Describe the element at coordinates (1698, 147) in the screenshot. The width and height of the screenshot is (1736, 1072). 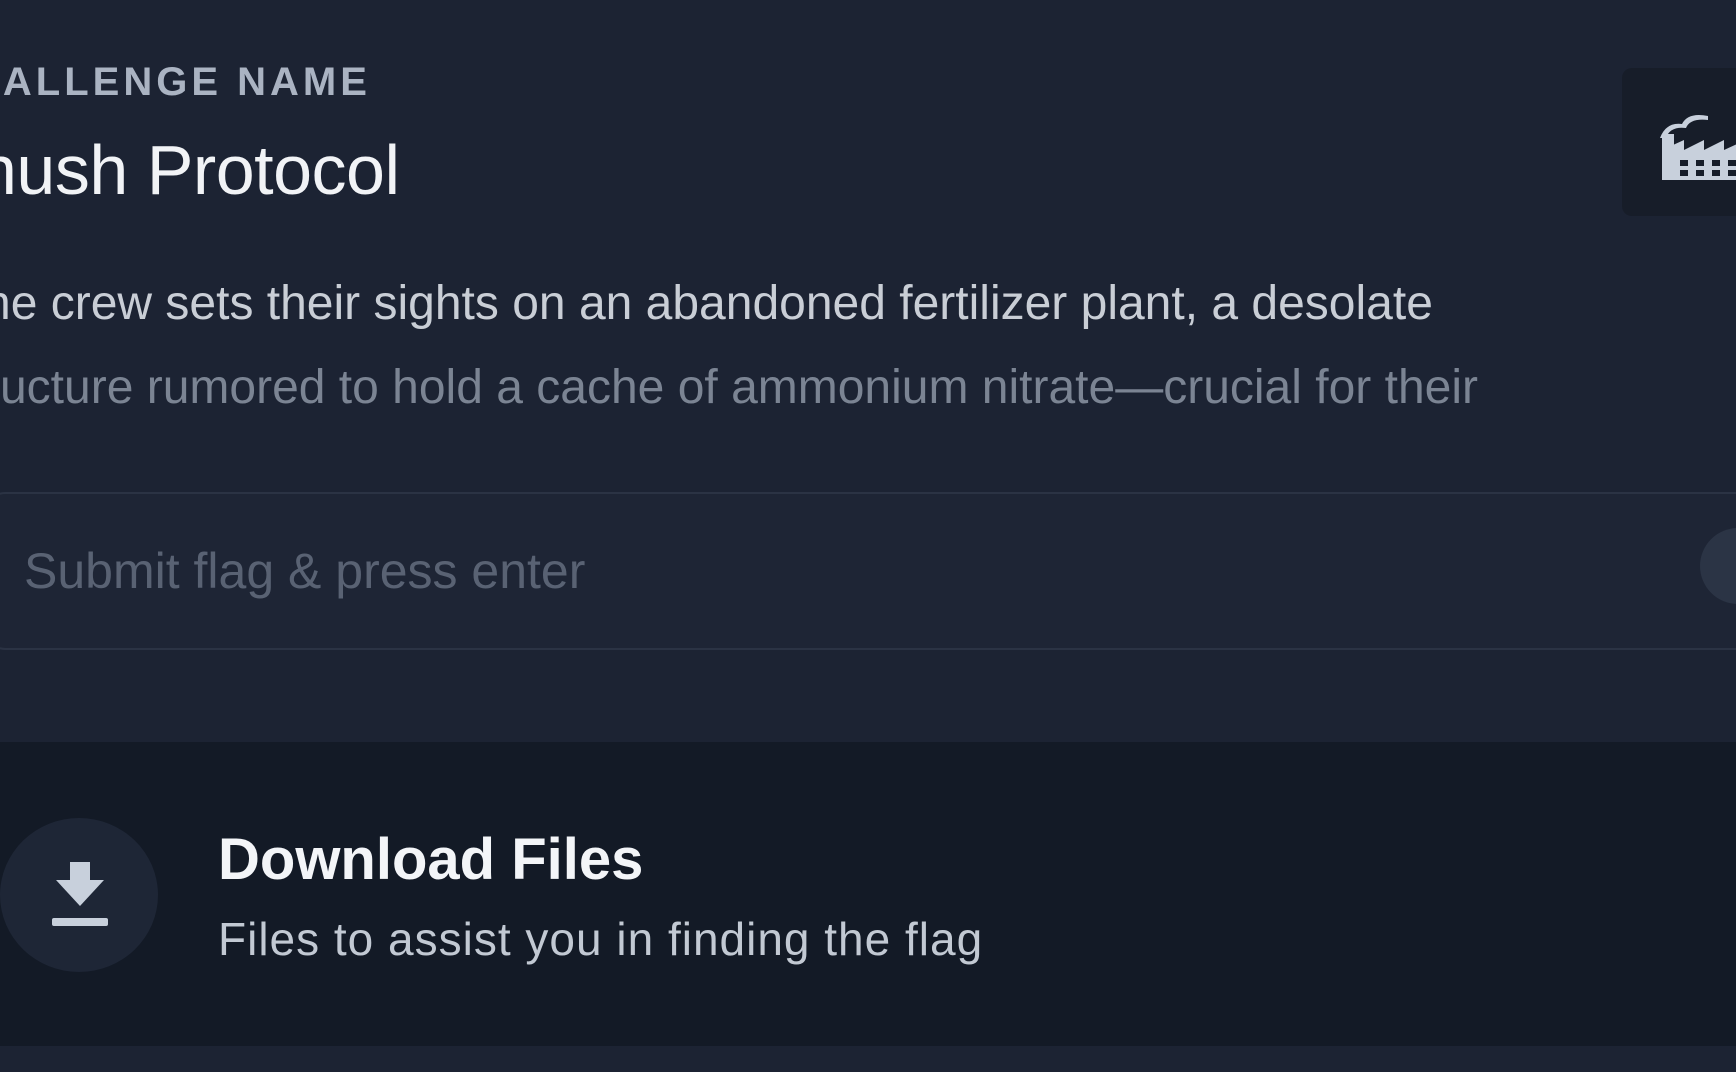
I see `factory-icon` at that location.